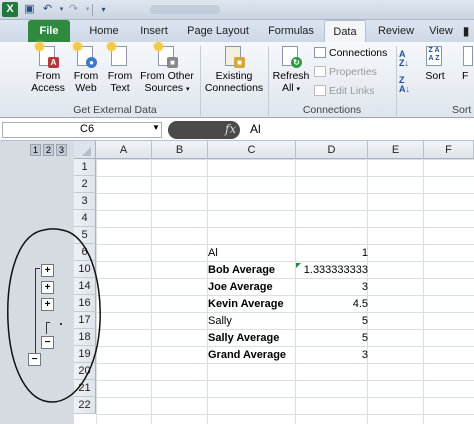 Image resolution: width=474 pixels, height=424 pixels. Describe the element at coordinates (287, 88) in the screenshot. I see `refresh-label-2: All` at that location.